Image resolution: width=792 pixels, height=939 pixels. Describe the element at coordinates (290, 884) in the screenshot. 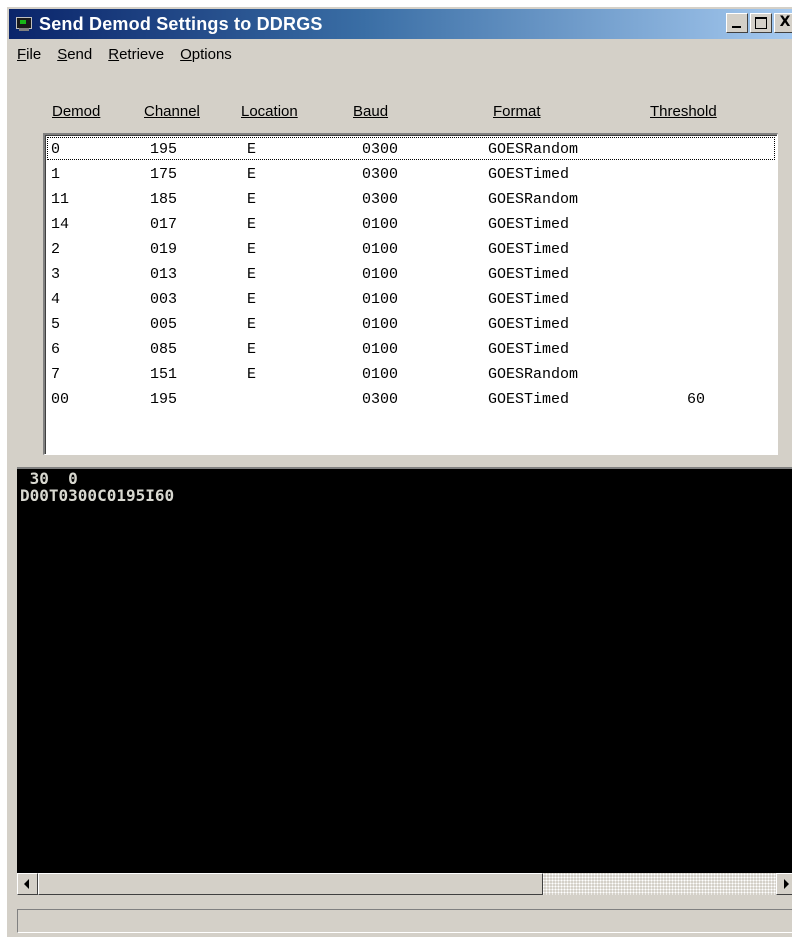

I see `scroll-thumb` at that location.